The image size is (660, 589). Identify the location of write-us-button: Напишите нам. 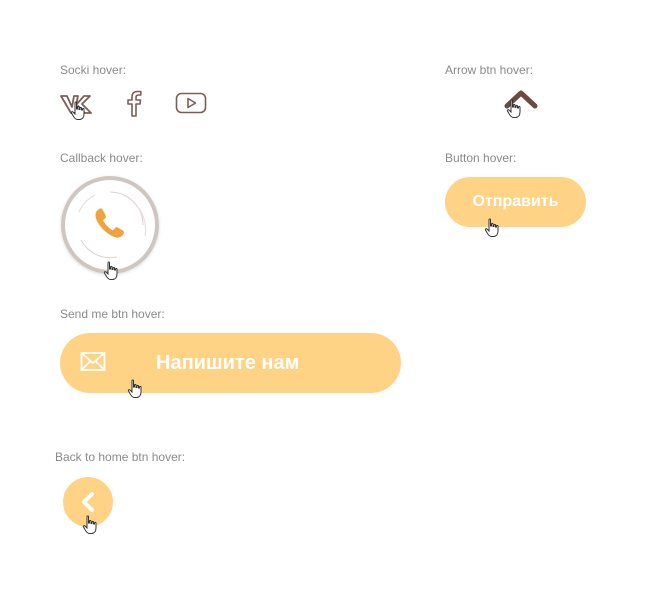
(230, 363).